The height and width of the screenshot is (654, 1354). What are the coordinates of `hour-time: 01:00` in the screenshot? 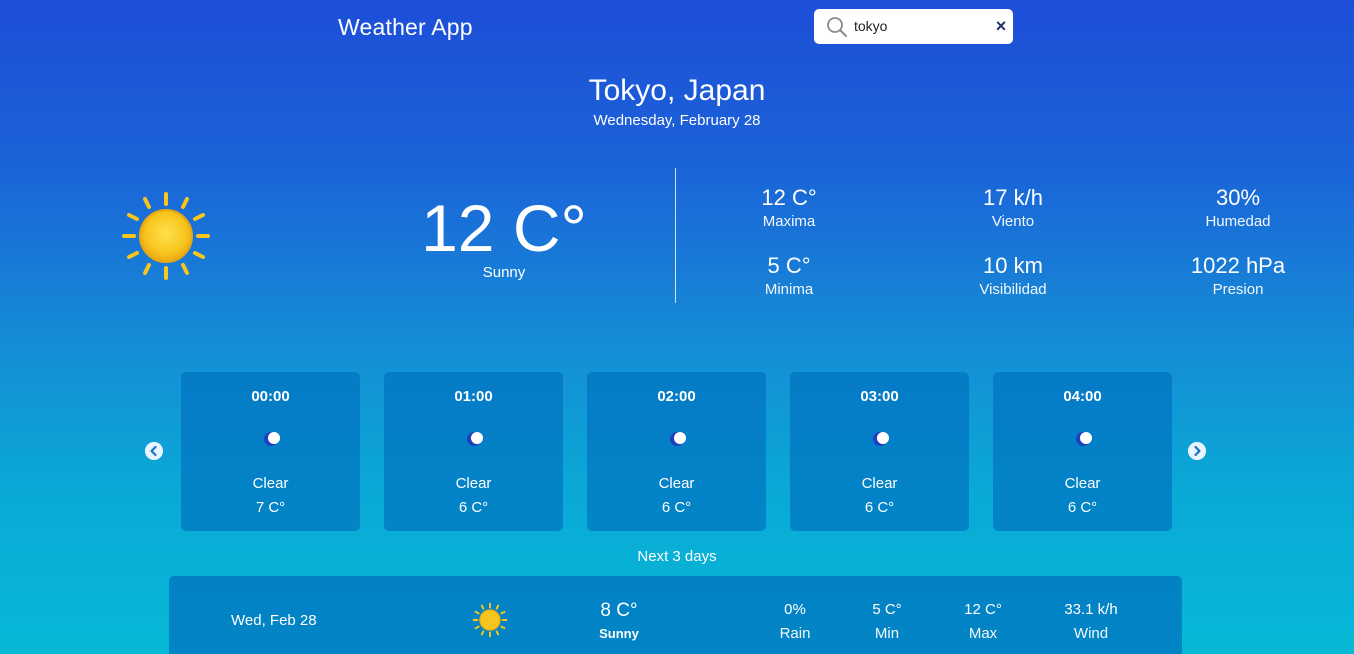 It's located at (473, 396).